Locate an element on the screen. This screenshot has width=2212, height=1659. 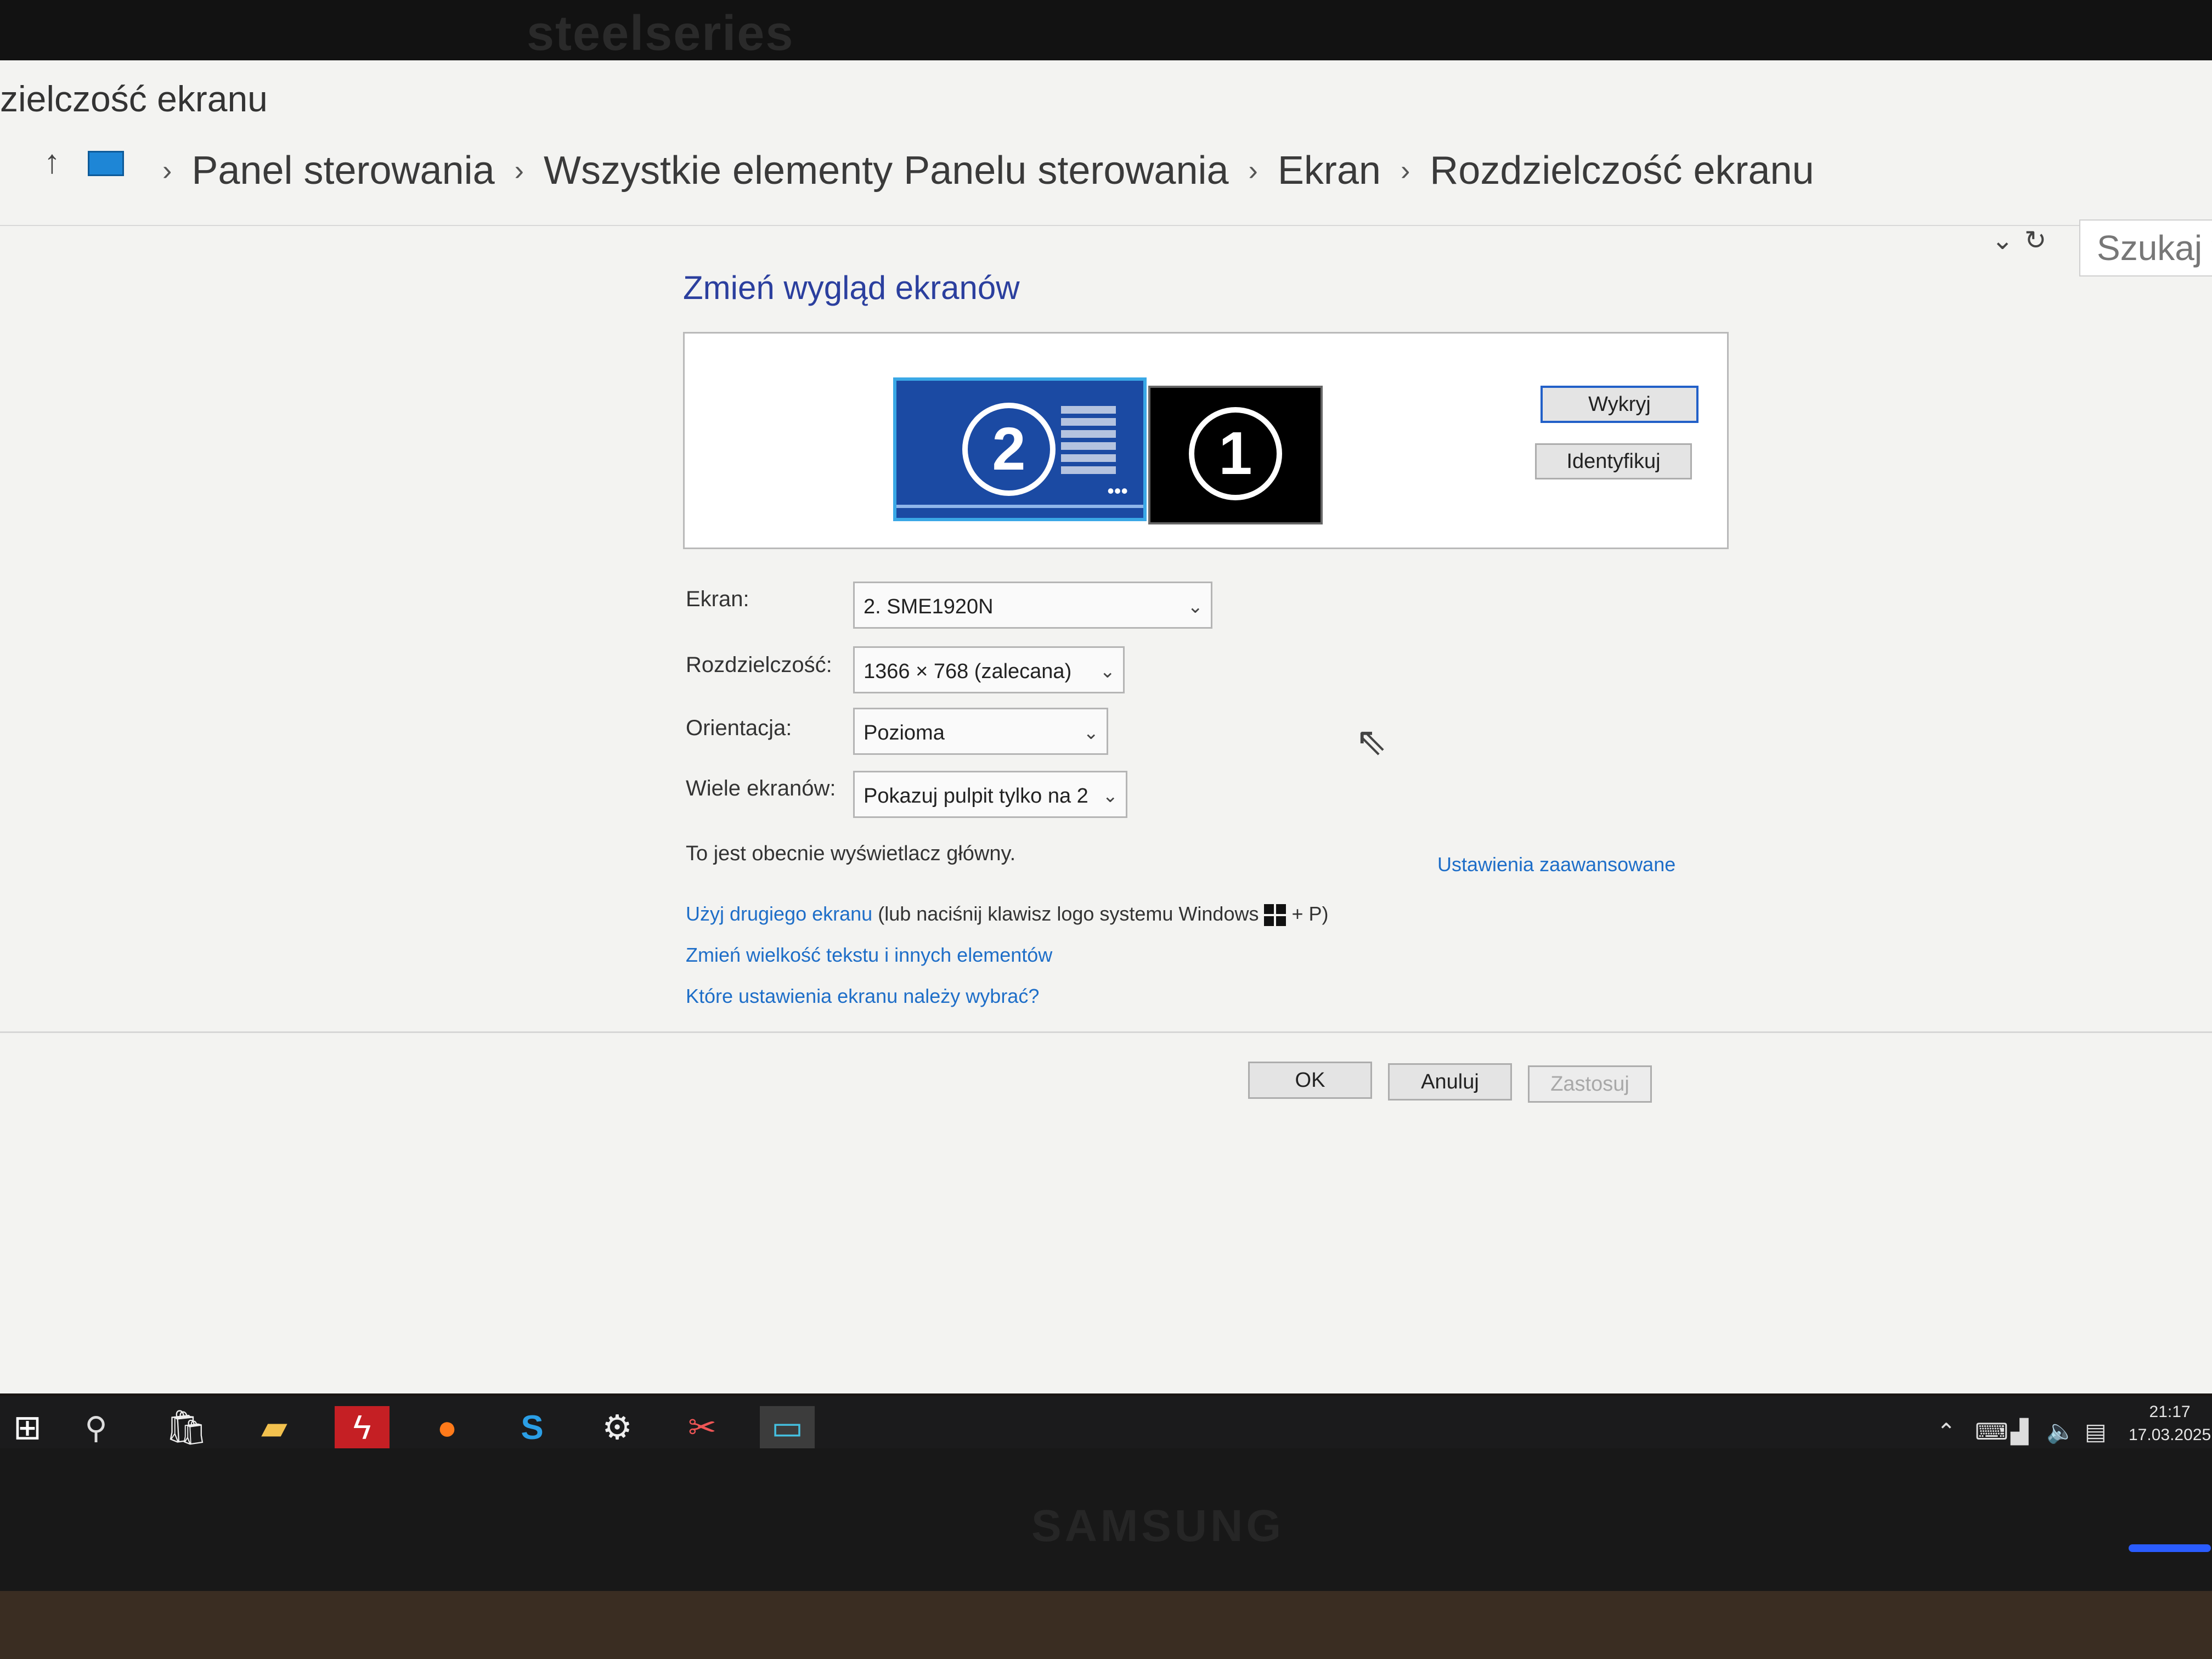
refresh-icon: ↻ is located at coordinates (2035, 241).